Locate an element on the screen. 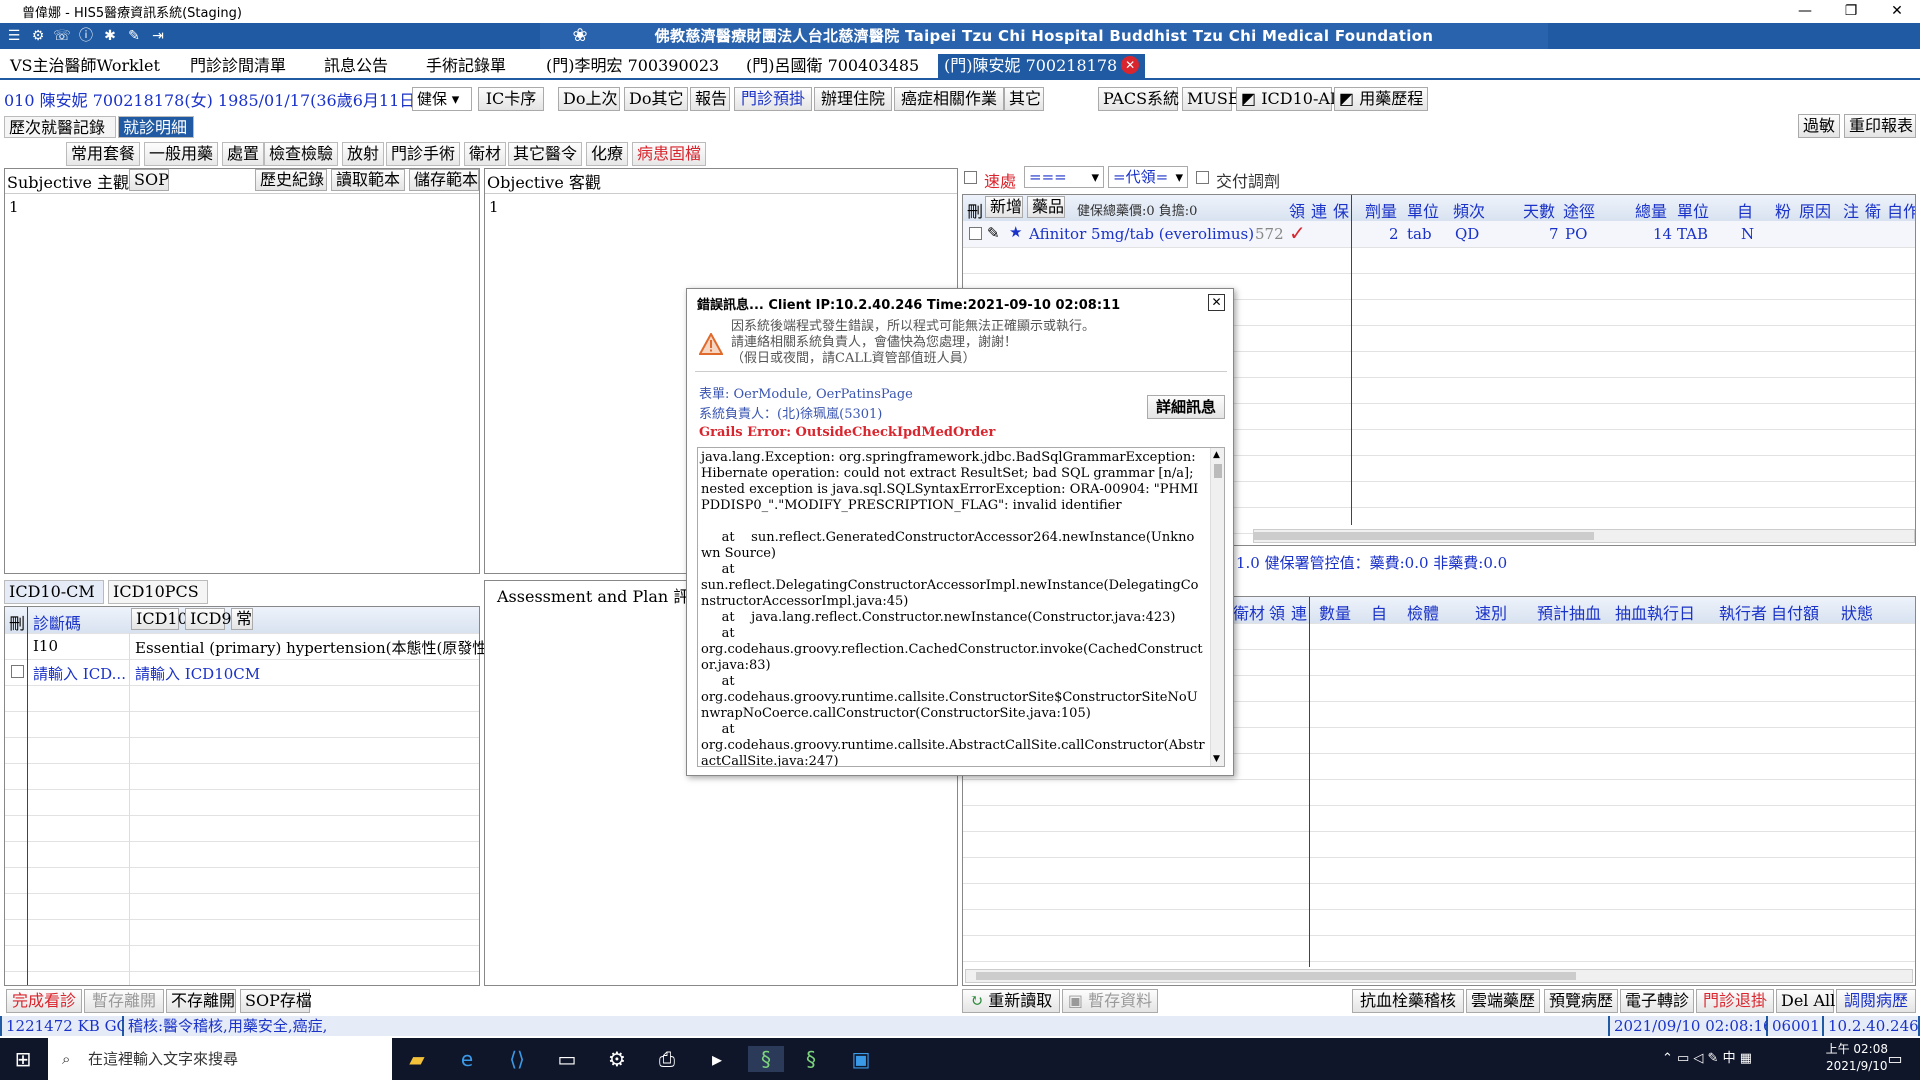  save-template-button: 儲存範本 is located at coordinates (444, 180).